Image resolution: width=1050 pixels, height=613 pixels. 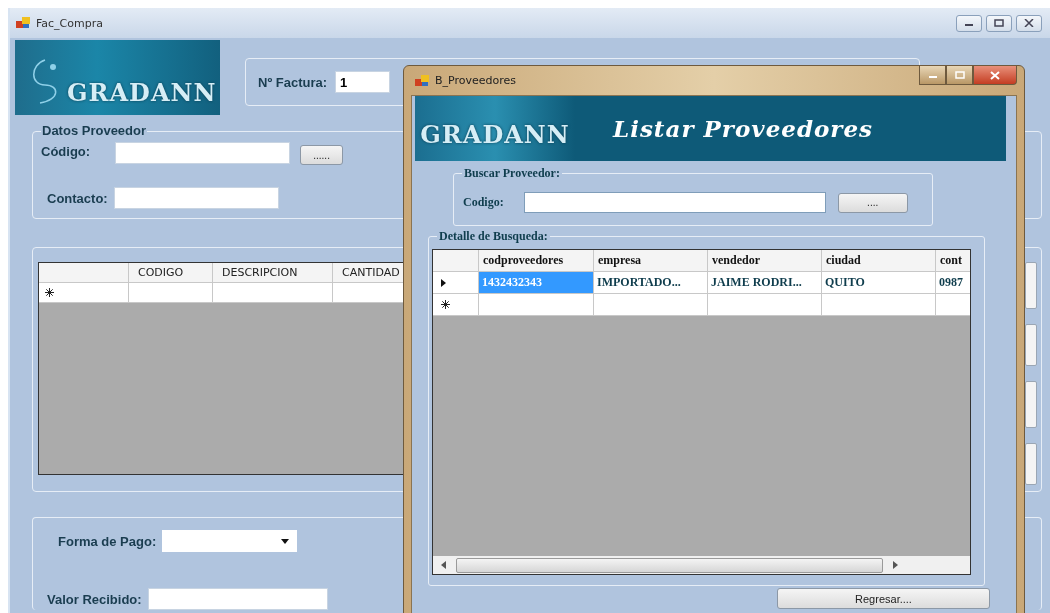 I want to click on window-title: B_Proveedores, so click(x=476, y=80).